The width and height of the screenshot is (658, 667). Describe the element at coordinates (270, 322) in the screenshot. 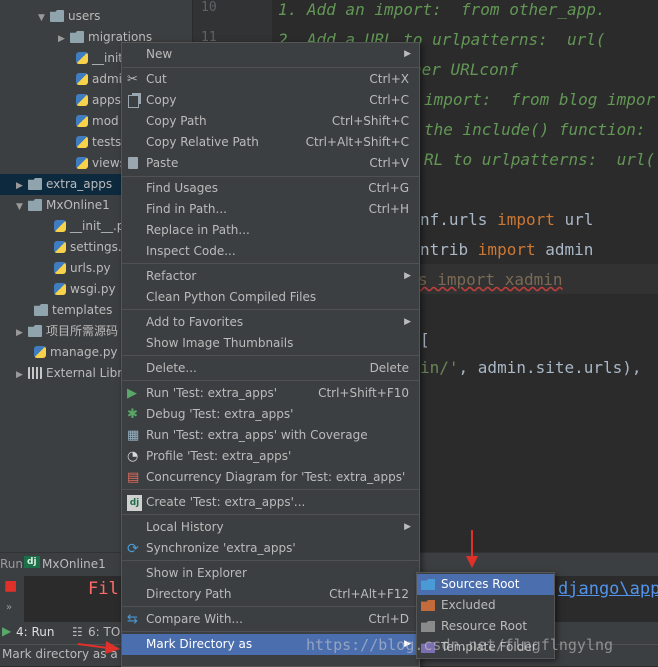

I see `menu-item-add-to-favorites: Add to Favorites ▶` at that location.